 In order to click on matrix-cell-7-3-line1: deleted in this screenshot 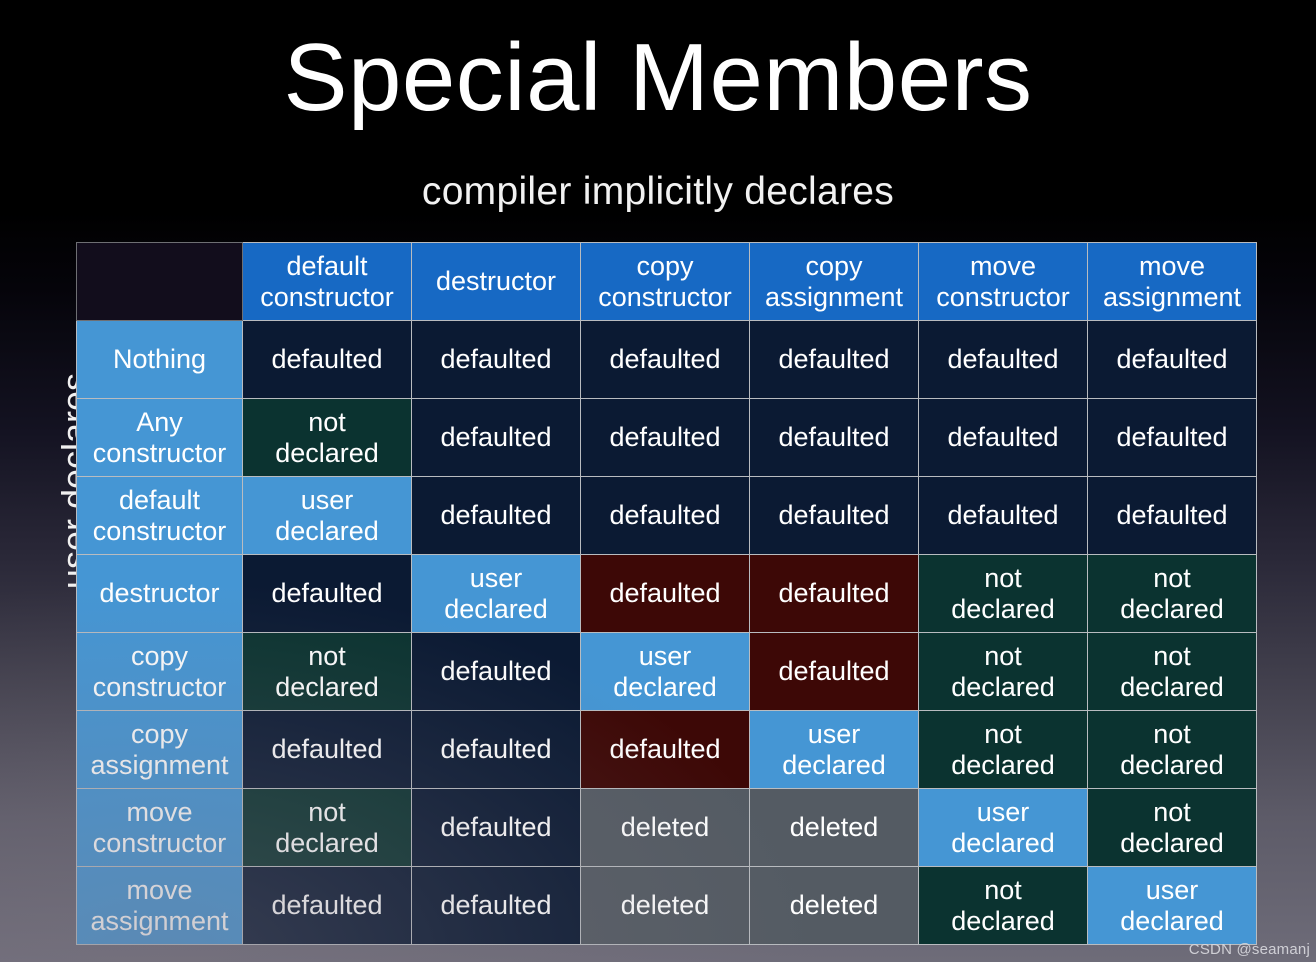, I will do `click(834, 905)`.